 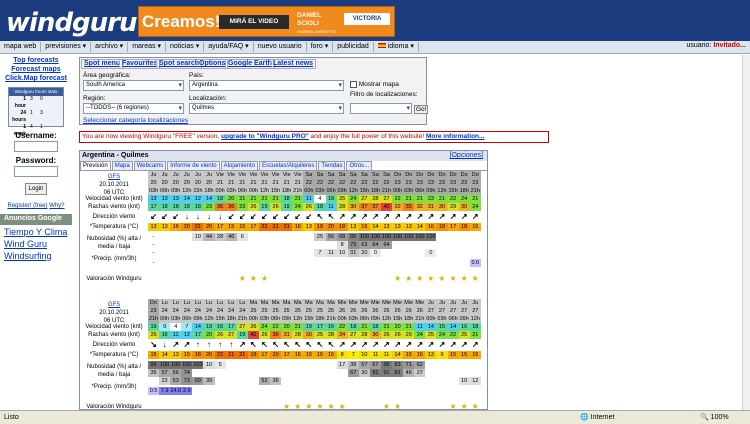 I want to click on link-top-forecasts: Top forecasts, so click(x=36, y=60).